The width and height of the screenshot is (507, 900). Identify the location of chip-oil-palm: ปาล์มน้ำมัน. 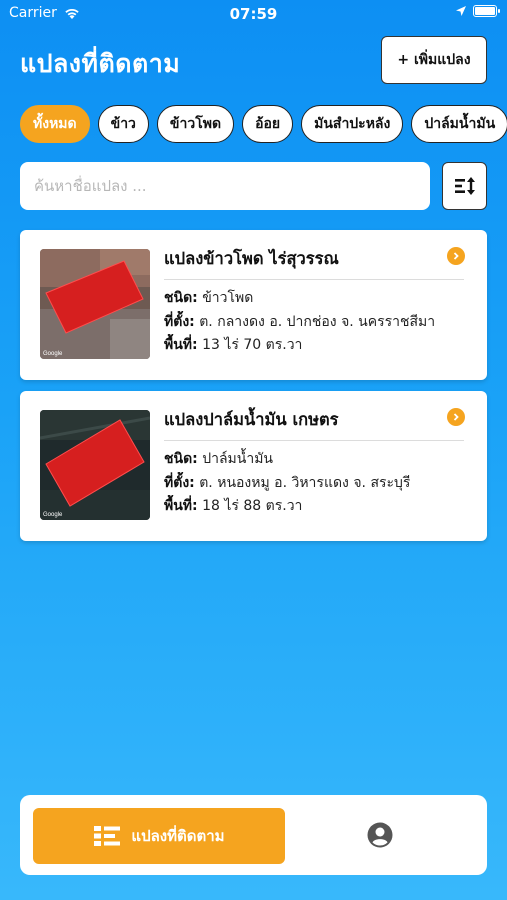
(459, 124).